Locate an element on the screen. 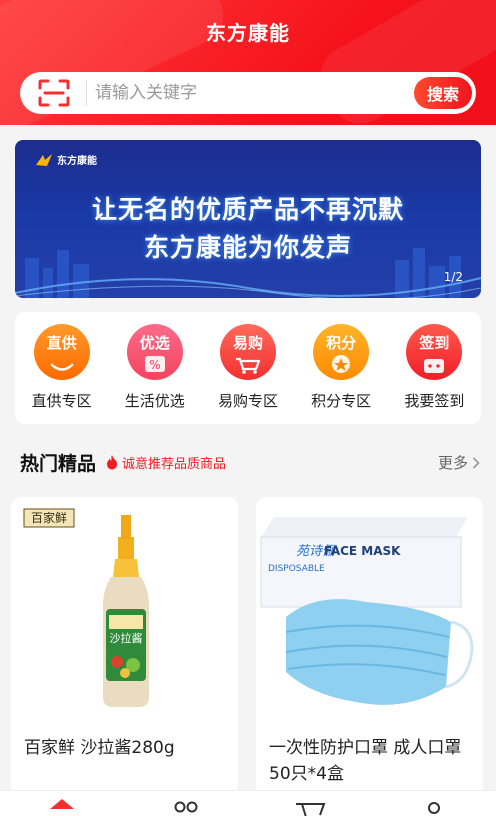 This screenshot has height=816, width=496. bottom-tab-bar is located at coordinates (248, 803).